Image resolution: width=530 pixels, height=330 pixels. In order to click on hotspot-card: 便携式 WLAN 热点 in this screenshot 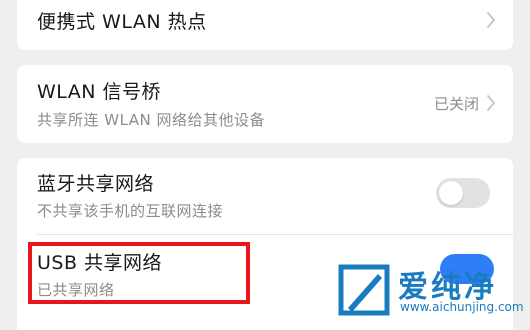, I will do `click(265, 25)`.